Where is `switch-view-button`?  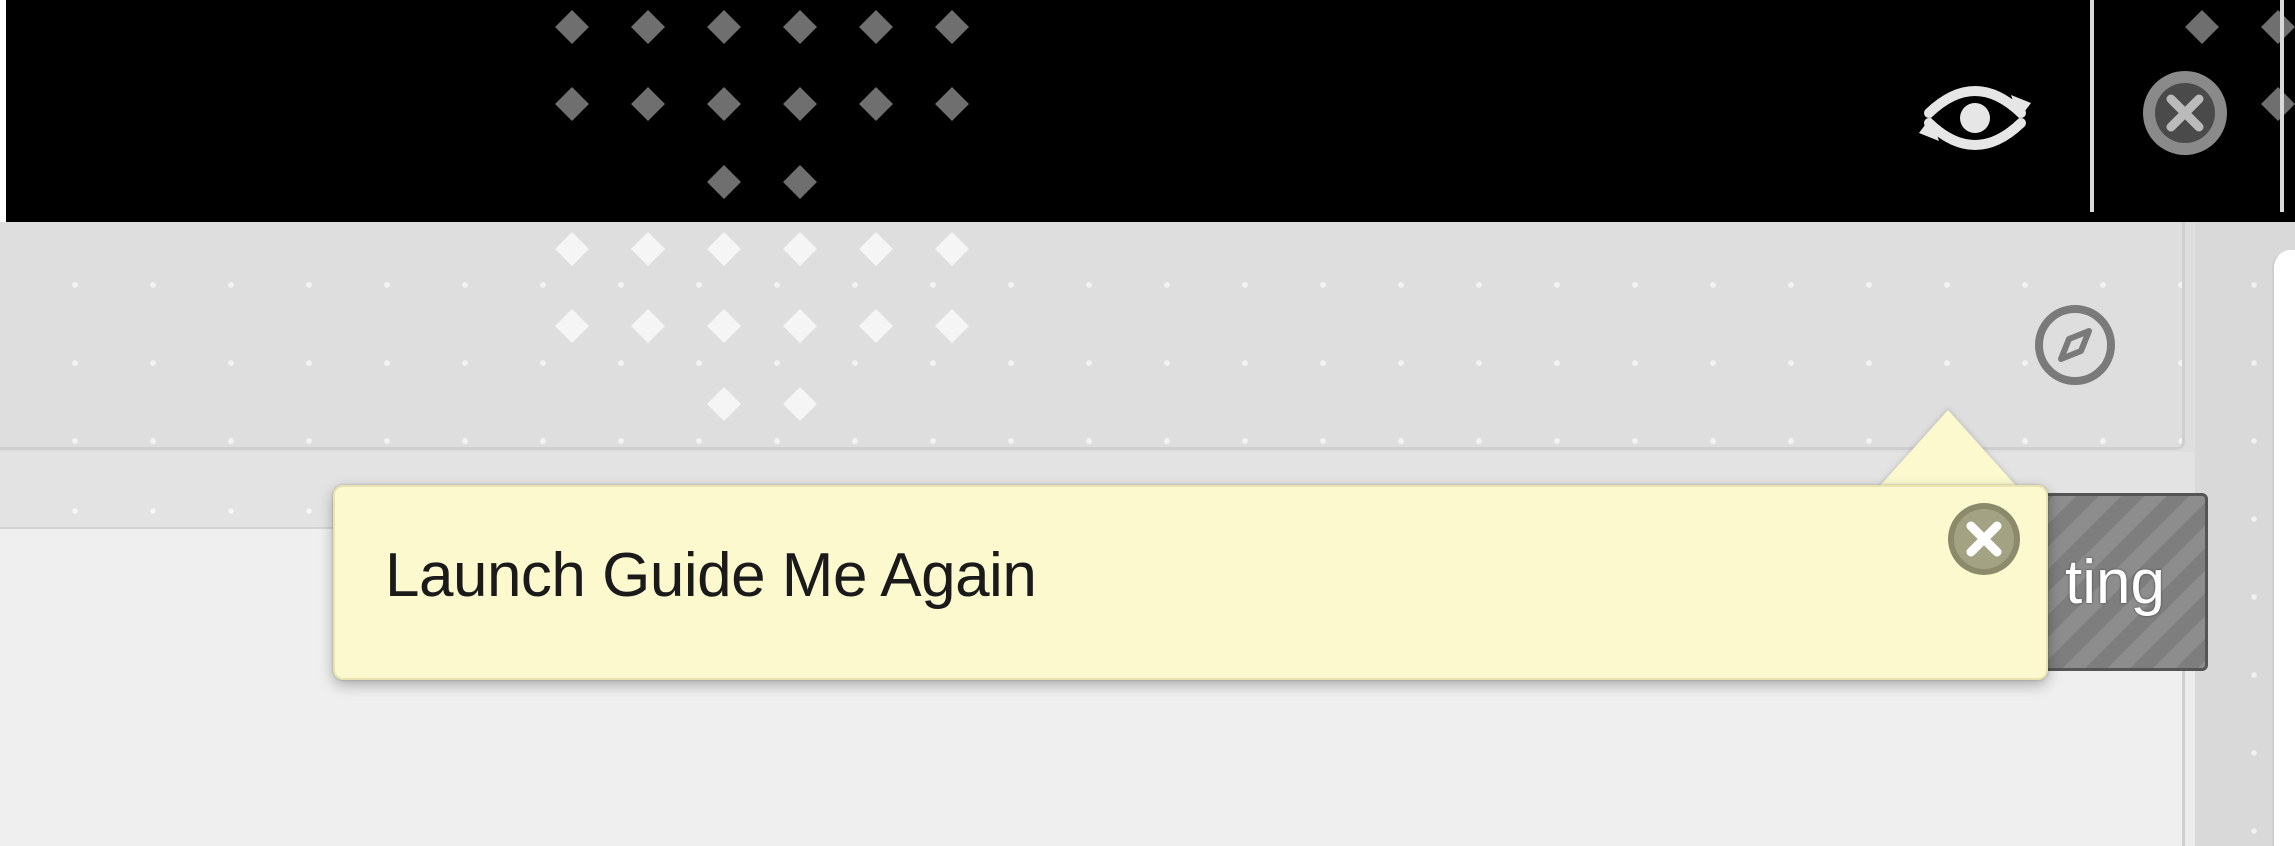 switch-view-button is located at coordinates (1975, 118).